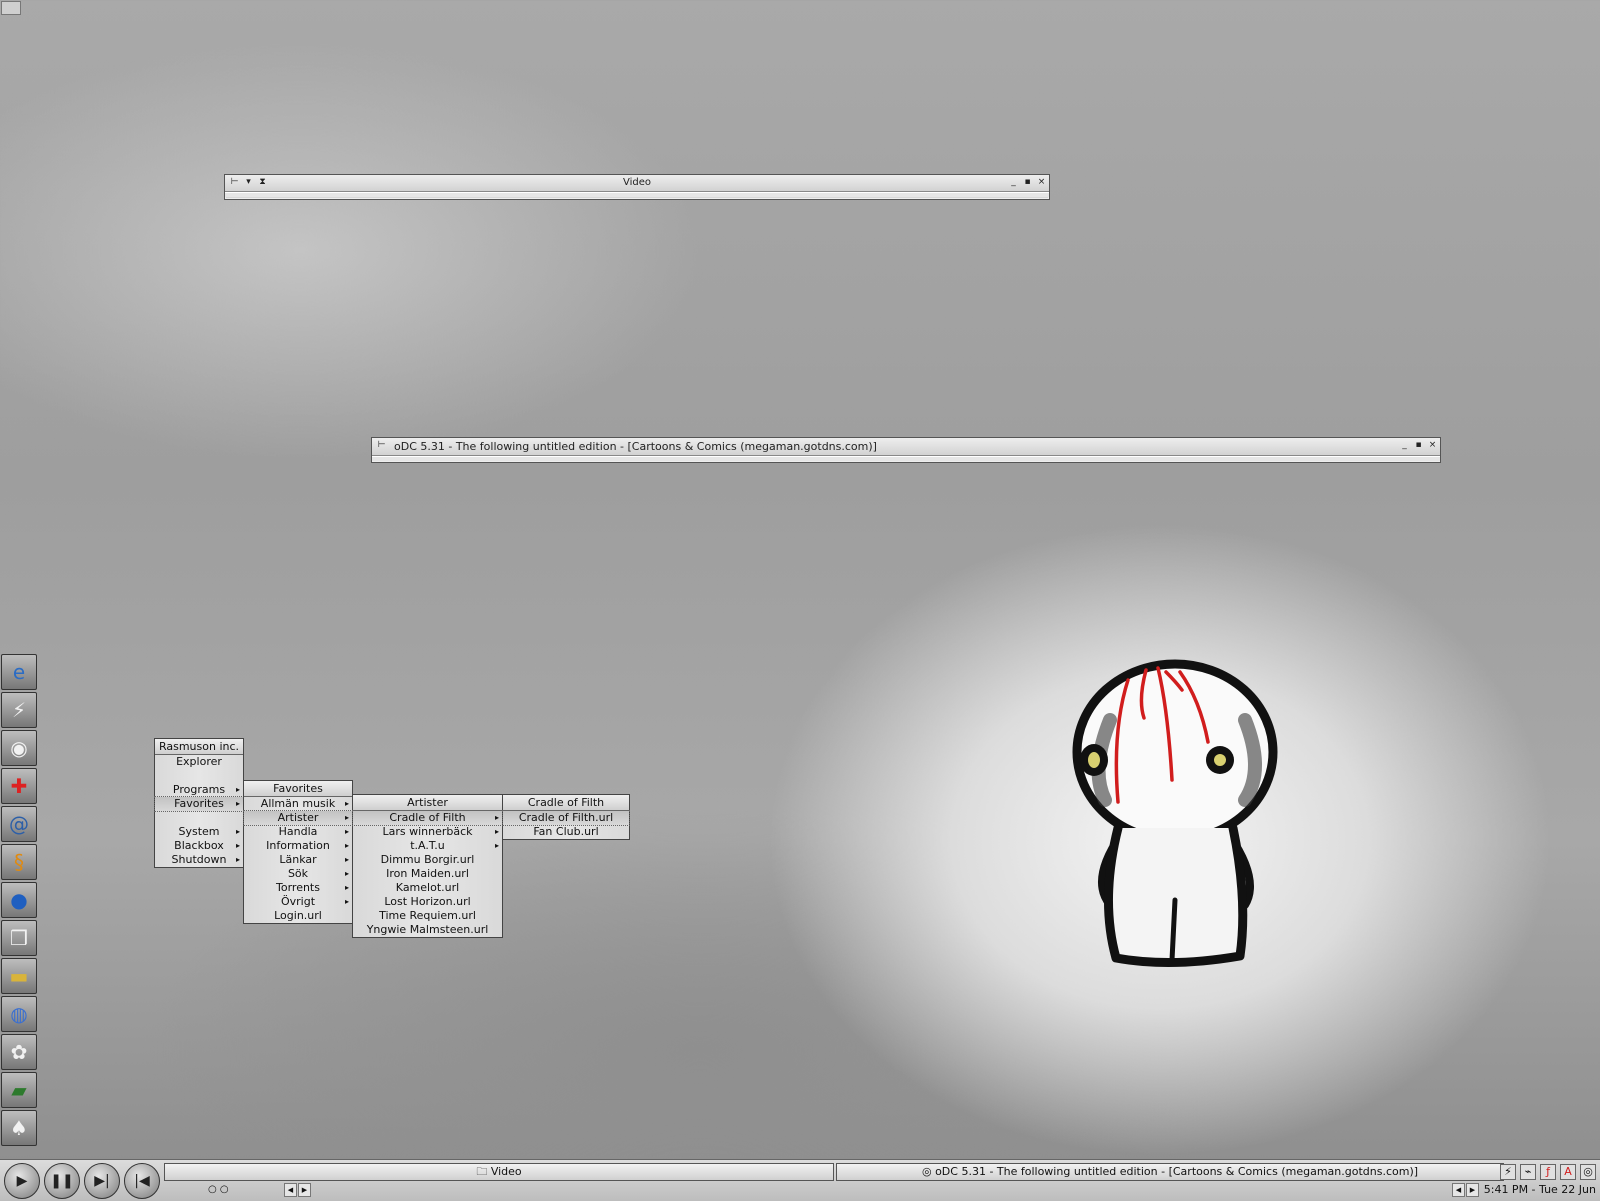 The image size is (1600, 1201). What do you see at coordinates (19, 862) in the screenshot?
I see `orange-swirl-icon: §` at bounding box center [19, 862].